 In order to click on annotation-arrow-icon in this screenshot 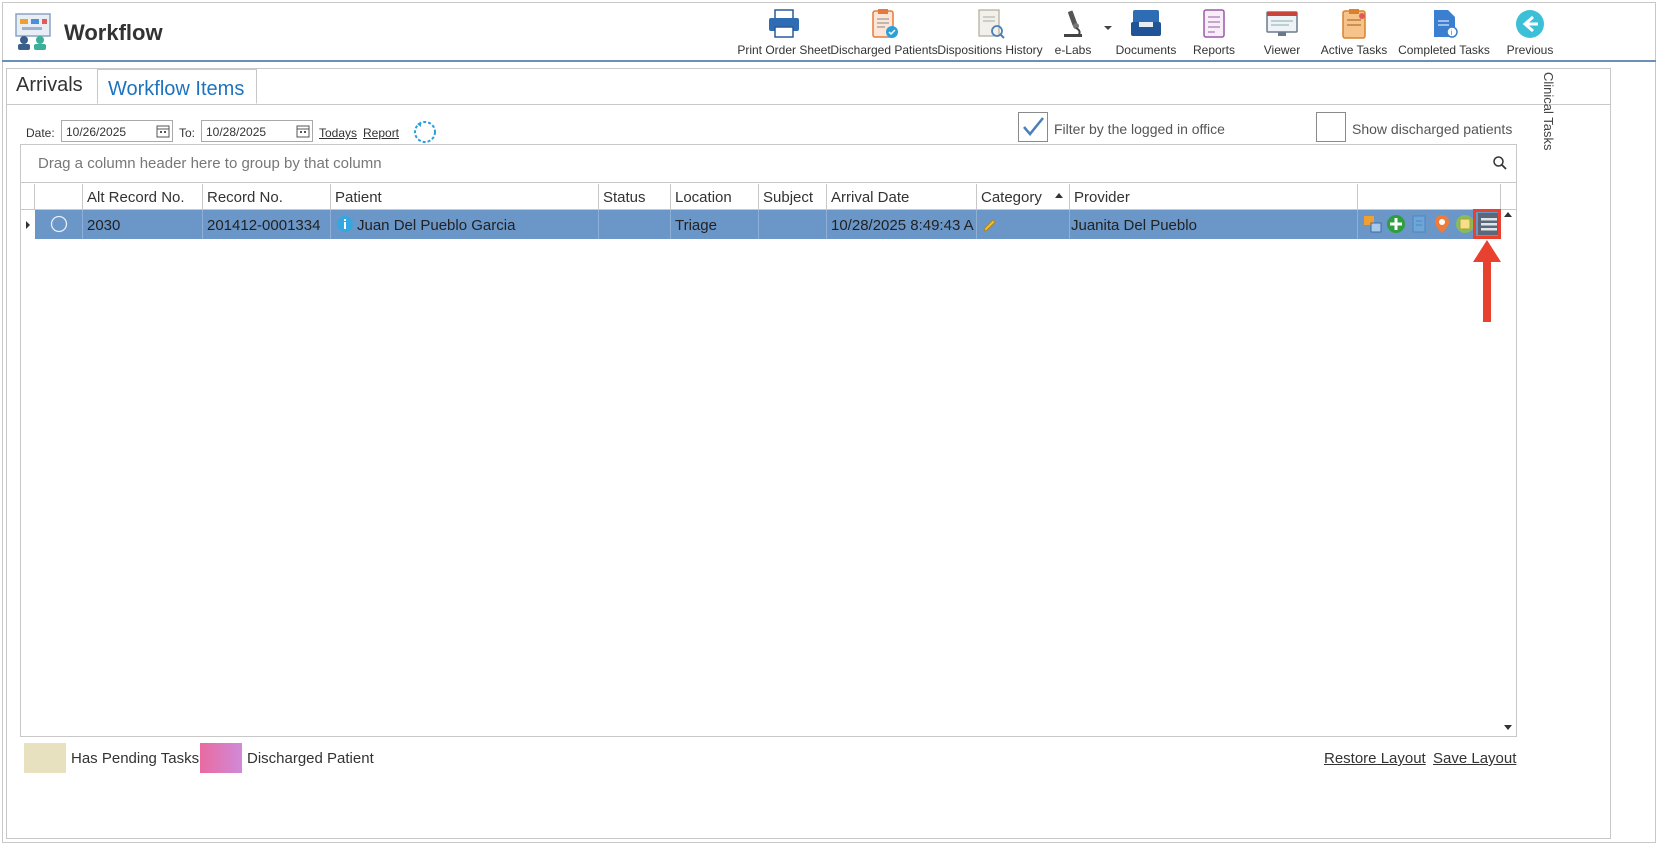, I will do `click(1487, 281)`.